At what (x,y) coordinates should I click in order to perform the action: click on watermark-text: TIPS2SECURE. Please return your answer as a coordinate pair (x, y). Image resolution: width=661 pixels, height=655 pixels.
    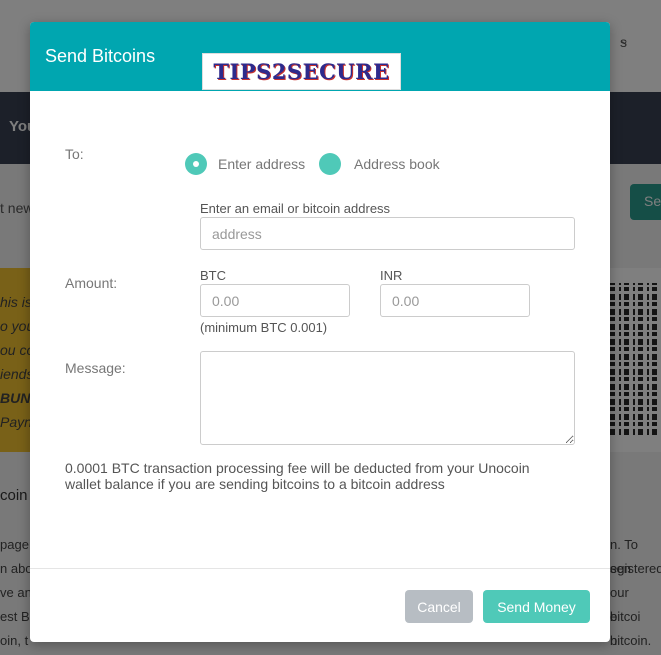
    Looking at the image, I should click on (301, 71).